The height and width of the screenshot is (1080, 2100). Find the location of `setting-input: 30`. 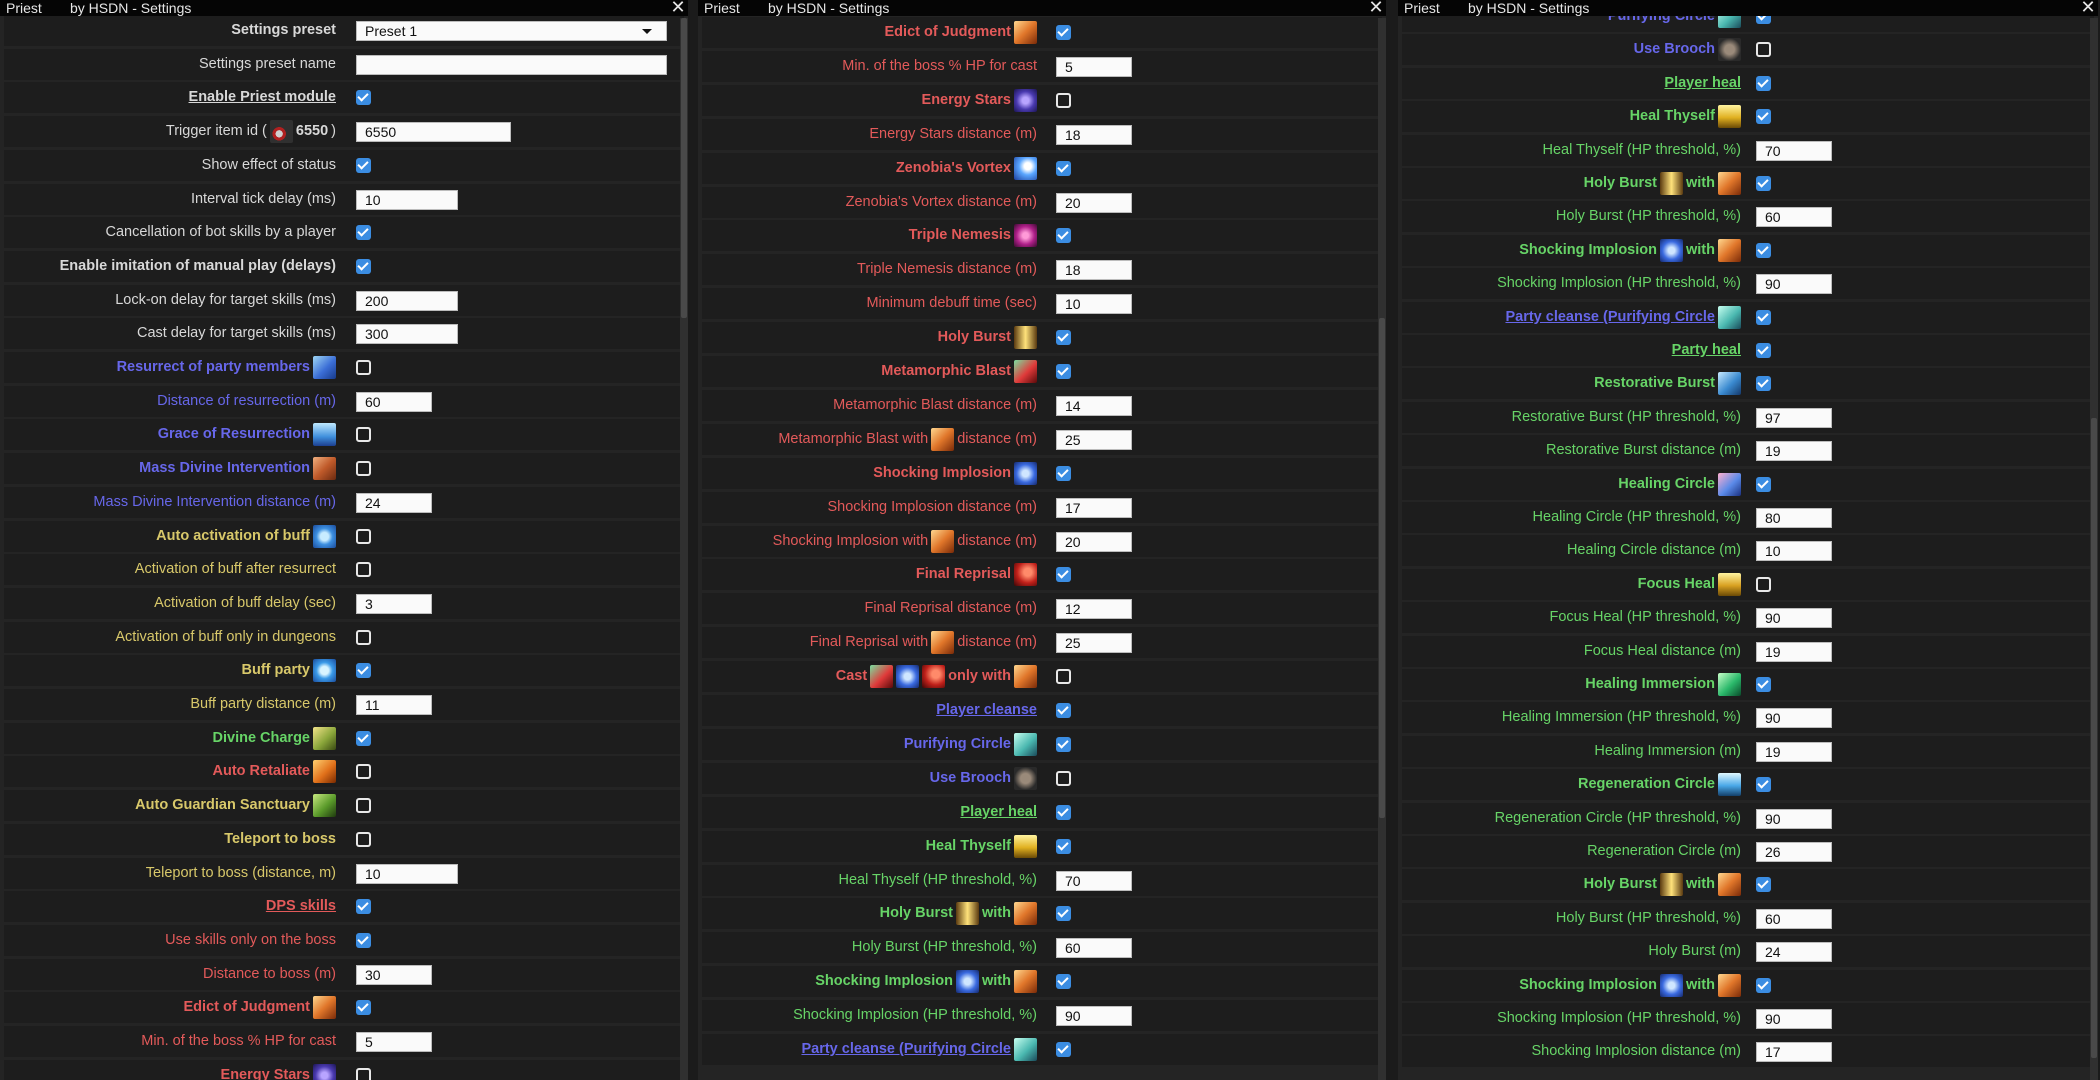

setting-input: 30 is located at coordinates (394, 974).